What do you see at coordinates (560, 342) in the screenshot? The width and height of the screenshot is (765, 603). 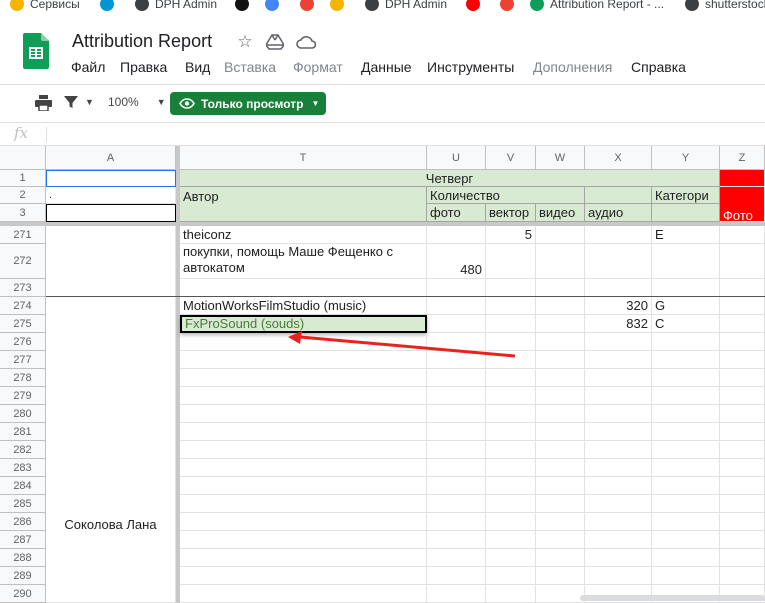 I see `cell-w276` at bounding box center [560, 342].